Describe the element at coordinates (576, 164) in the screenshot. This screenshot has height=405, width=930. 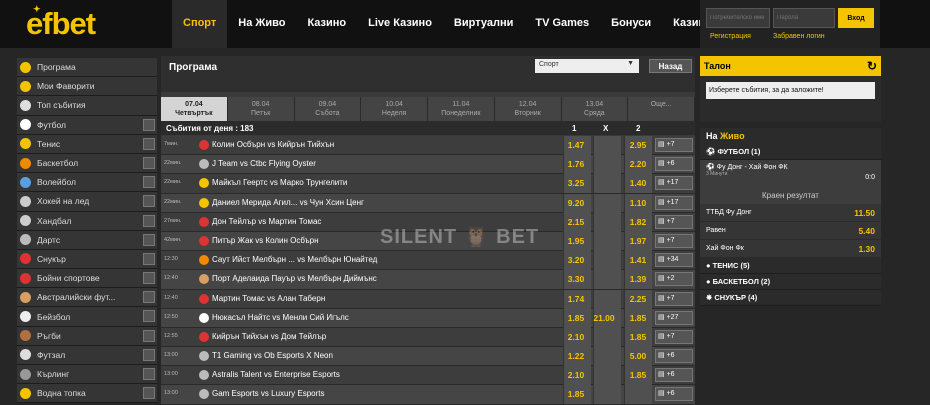
I see `odd-1: 1.76` at that location.